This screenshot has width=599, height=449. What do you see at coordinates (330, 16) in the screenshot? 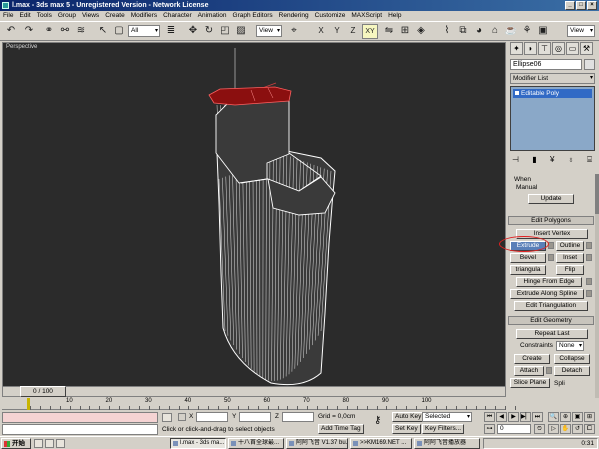
I see `menu-customize: Customize` at bounding box center [330, 16].